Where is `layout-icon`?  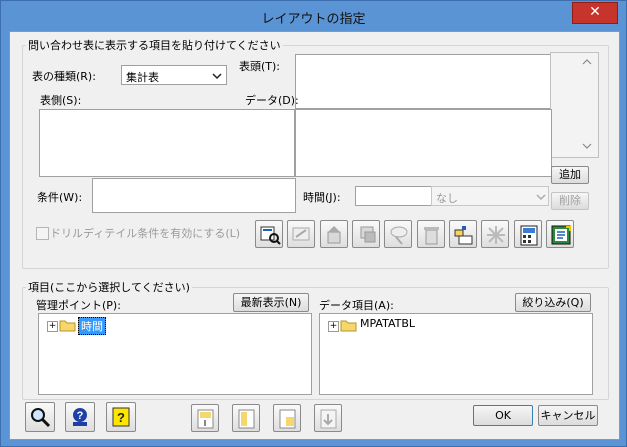 layout-icon is located at coordinates (463, 235).